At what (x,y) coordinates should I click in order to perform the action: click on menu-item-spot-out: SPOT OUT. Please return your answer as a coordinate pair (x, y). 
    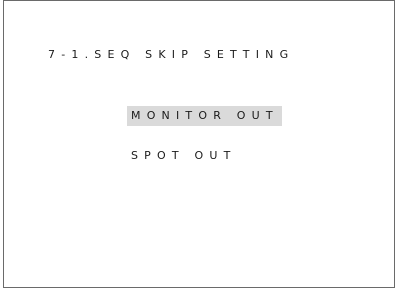
    Looking at the image, I should click on (184, 156).